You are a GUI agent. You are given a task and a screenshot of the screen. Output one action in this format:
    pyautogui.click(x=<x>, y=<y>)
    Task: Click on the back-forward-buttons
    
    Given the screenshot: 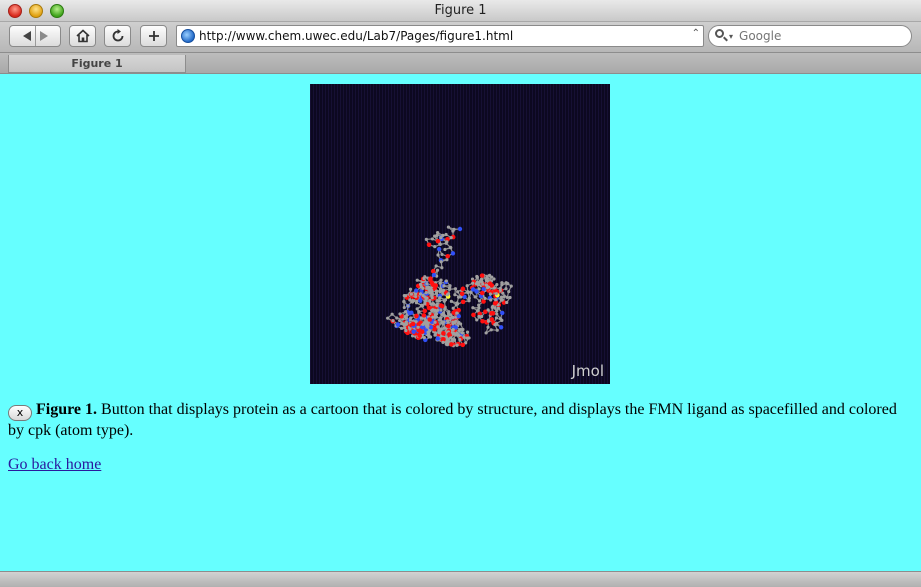 What is the action you would take?
    pyautogui.click(x=35, y=36)
    